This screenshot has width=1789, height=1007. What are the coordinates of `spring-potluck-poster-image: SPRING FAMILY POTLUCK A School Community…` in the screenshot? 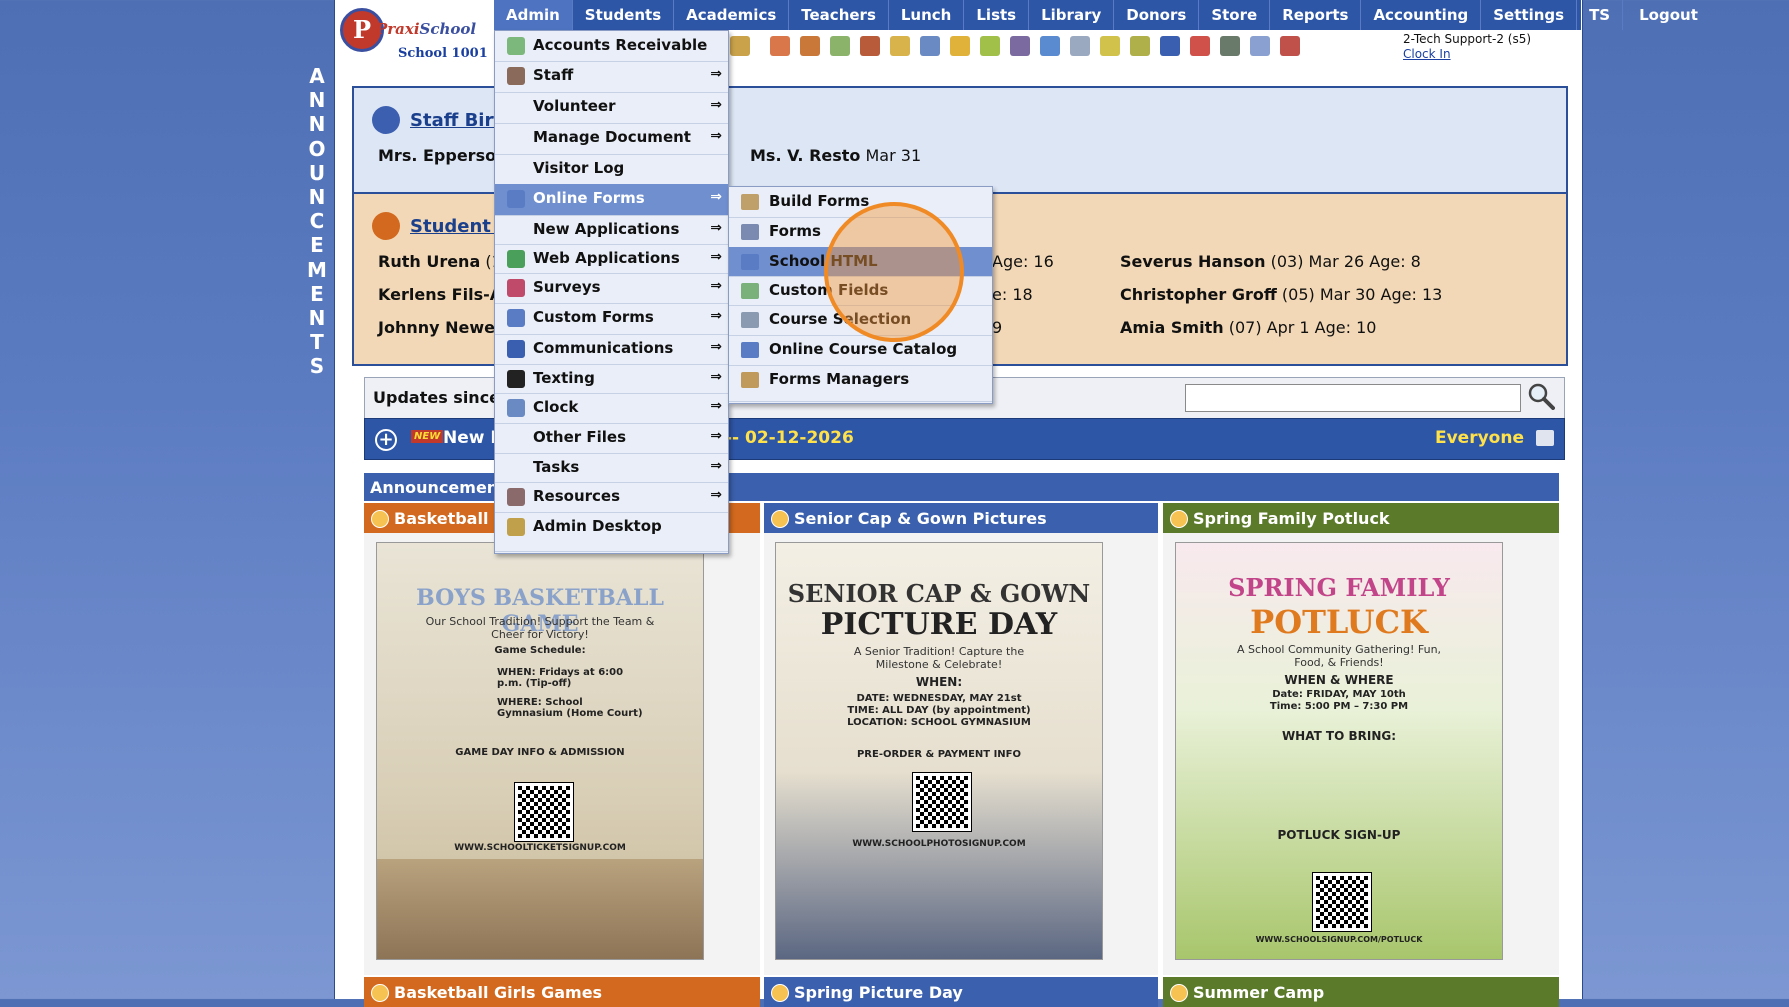 It's located at (1339, 751).